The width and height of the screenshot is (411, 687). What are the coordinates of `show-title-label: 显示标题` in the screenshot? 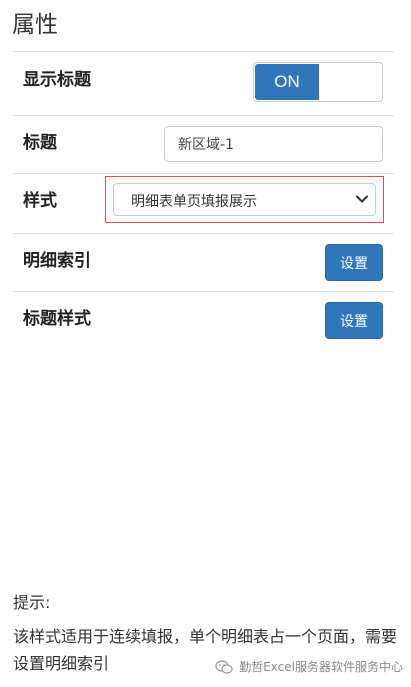 It's located at (57, 80).